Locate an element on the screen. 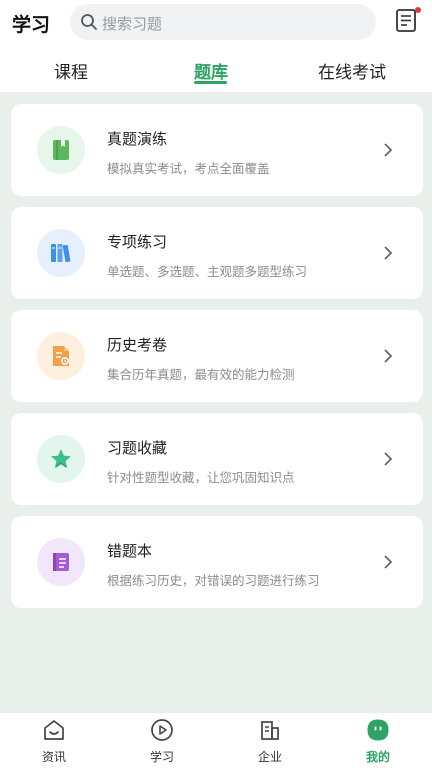 The image size is (432, 768). home-icon is located at coordinates (54, 730).